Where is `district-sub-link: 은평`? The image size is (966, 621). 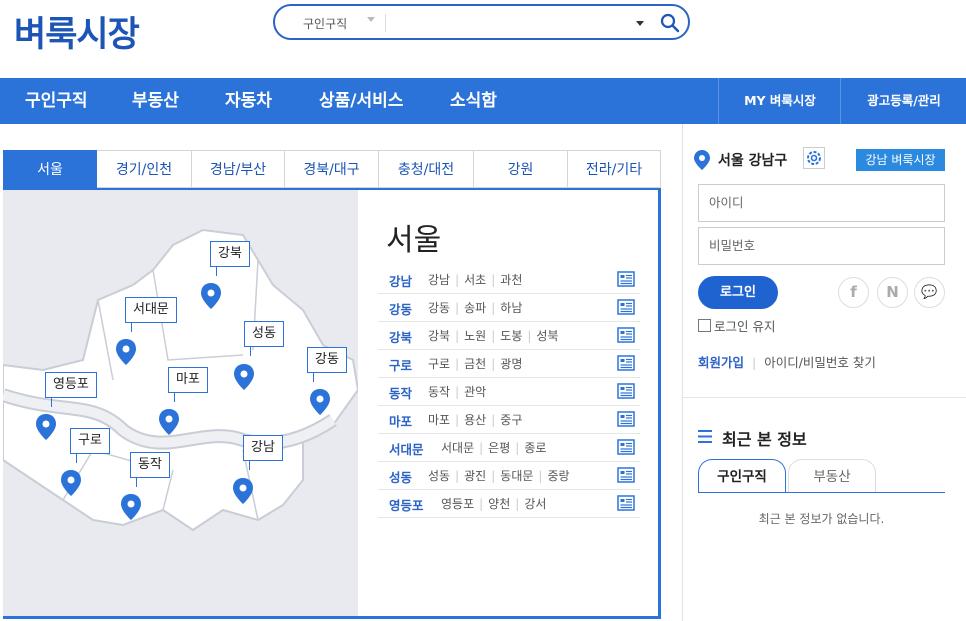
district-sub-link: 은평 is located at coordinates (499, 448).